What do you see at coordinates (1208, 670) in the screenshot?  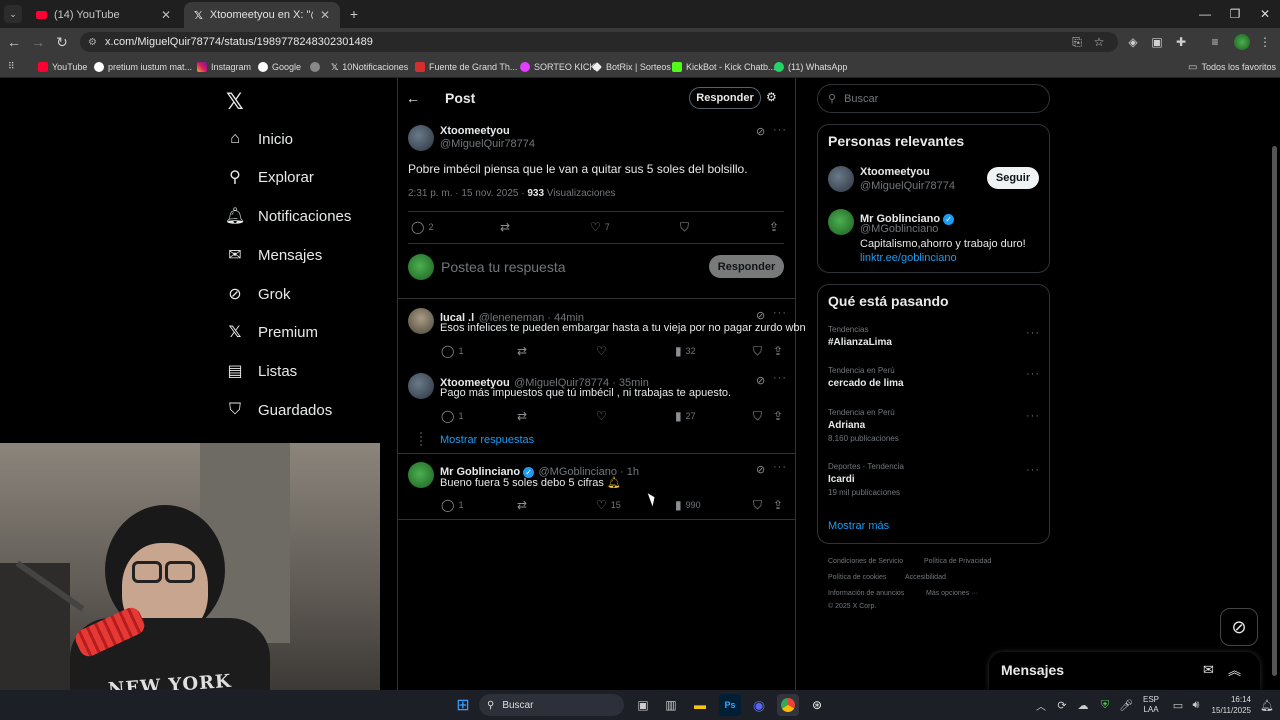 I see `new-message-icon: ✉` at bounding box center [1208, 670].